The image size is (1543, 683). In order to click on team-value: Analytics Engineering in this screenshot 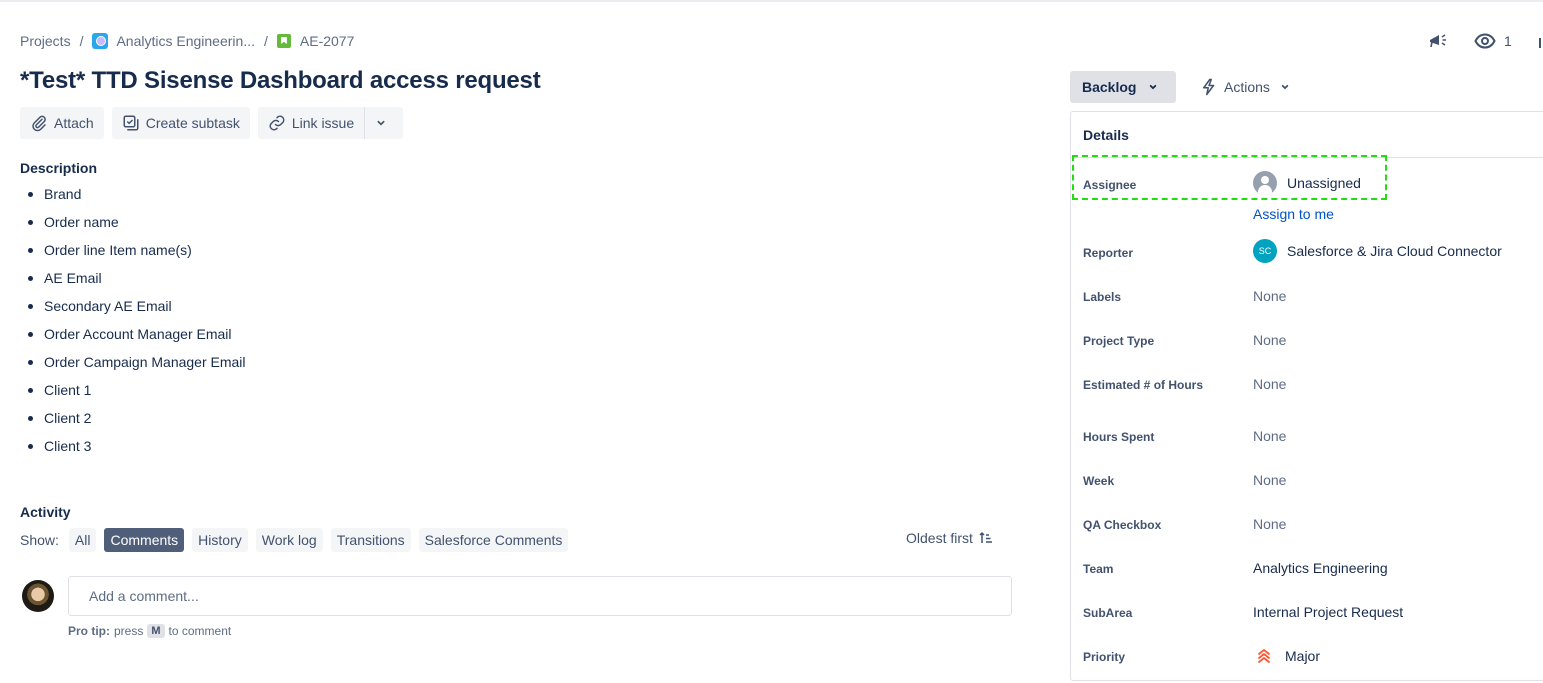, I will do `click(1320, 568)`.